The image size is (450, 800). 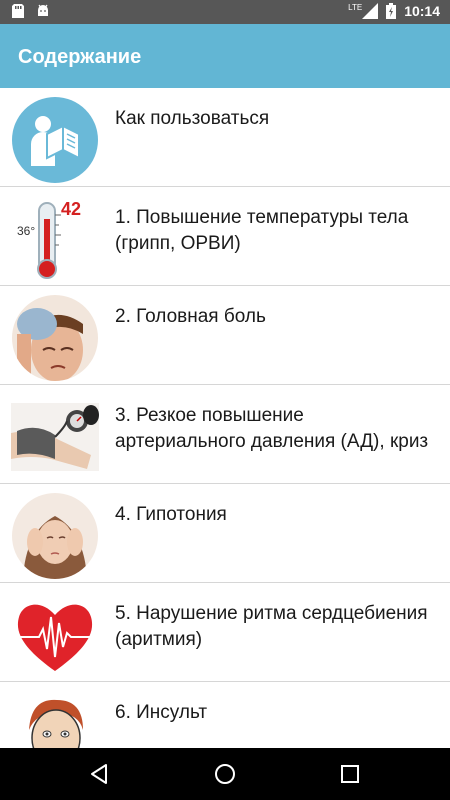 What do you see at coordinates (192, 118) in the screenshot?
I see `list-item-label: Как пользоваться` at bounding box center [192, 118].